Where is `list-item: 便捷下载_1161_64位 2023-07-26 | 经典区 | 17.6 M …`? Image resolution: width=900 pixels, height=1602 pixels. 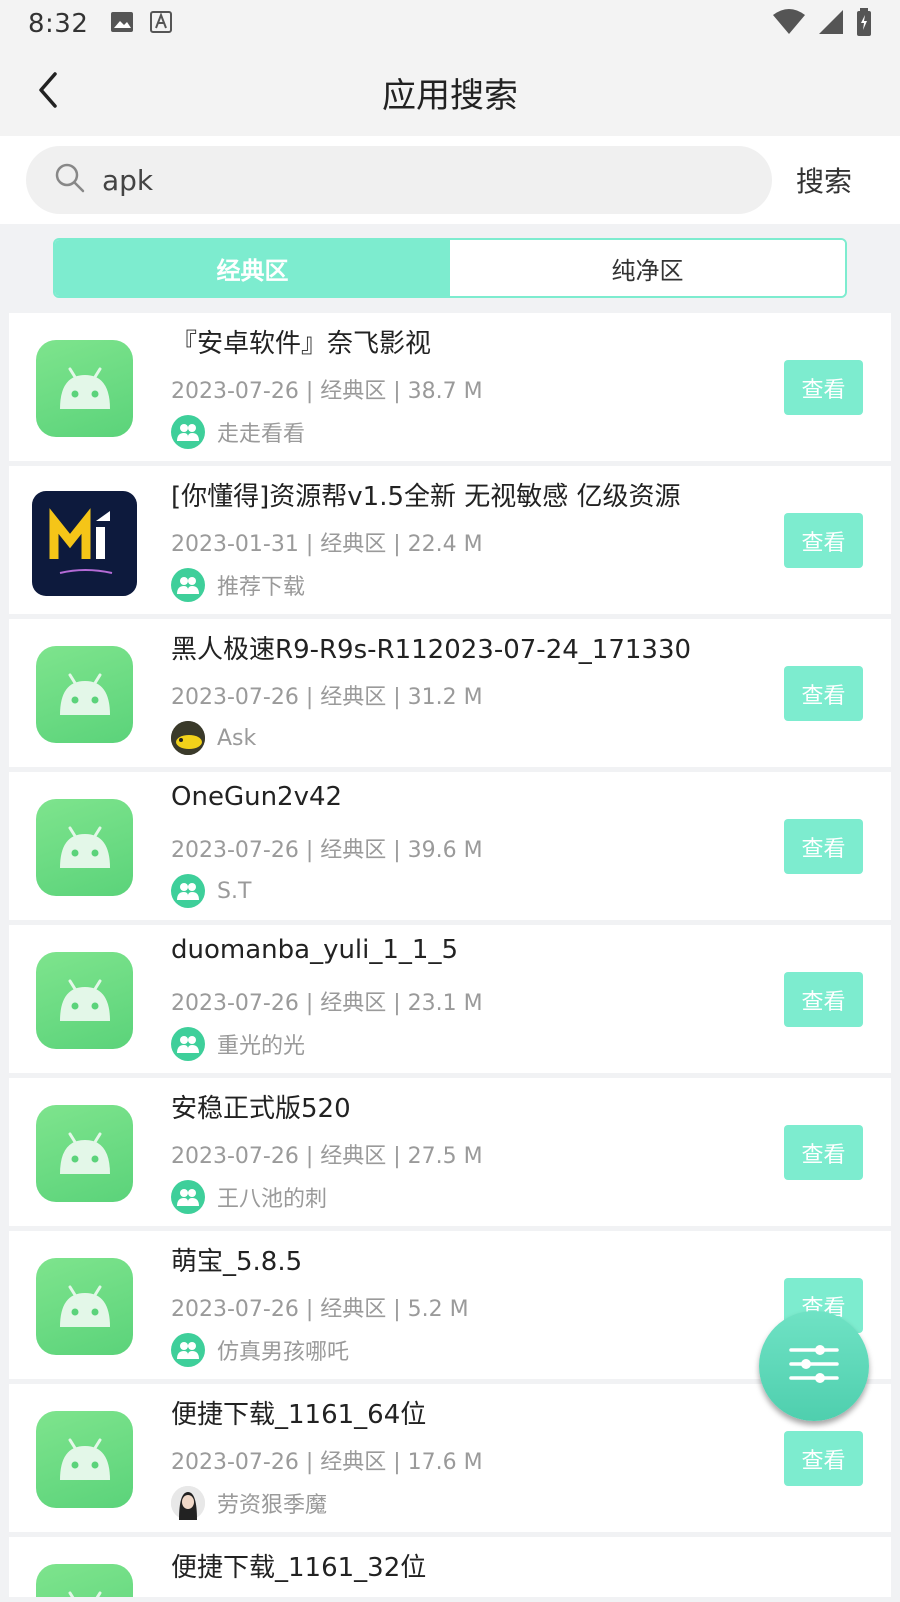 list-item: 便捷下载_1161_64位 2023-07-26 | 经典区 | 17.6 M … is located at coordinates (450, 1458).